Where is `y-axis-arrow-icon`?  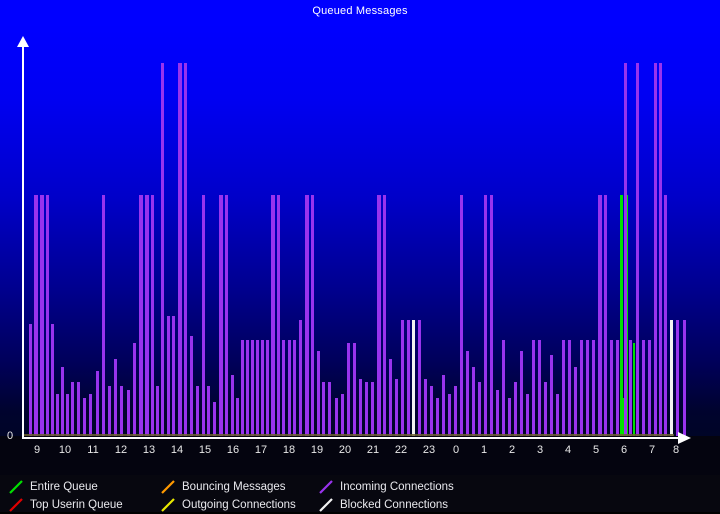 y-axis-arrow-icon is located at coordinates (23, 41).